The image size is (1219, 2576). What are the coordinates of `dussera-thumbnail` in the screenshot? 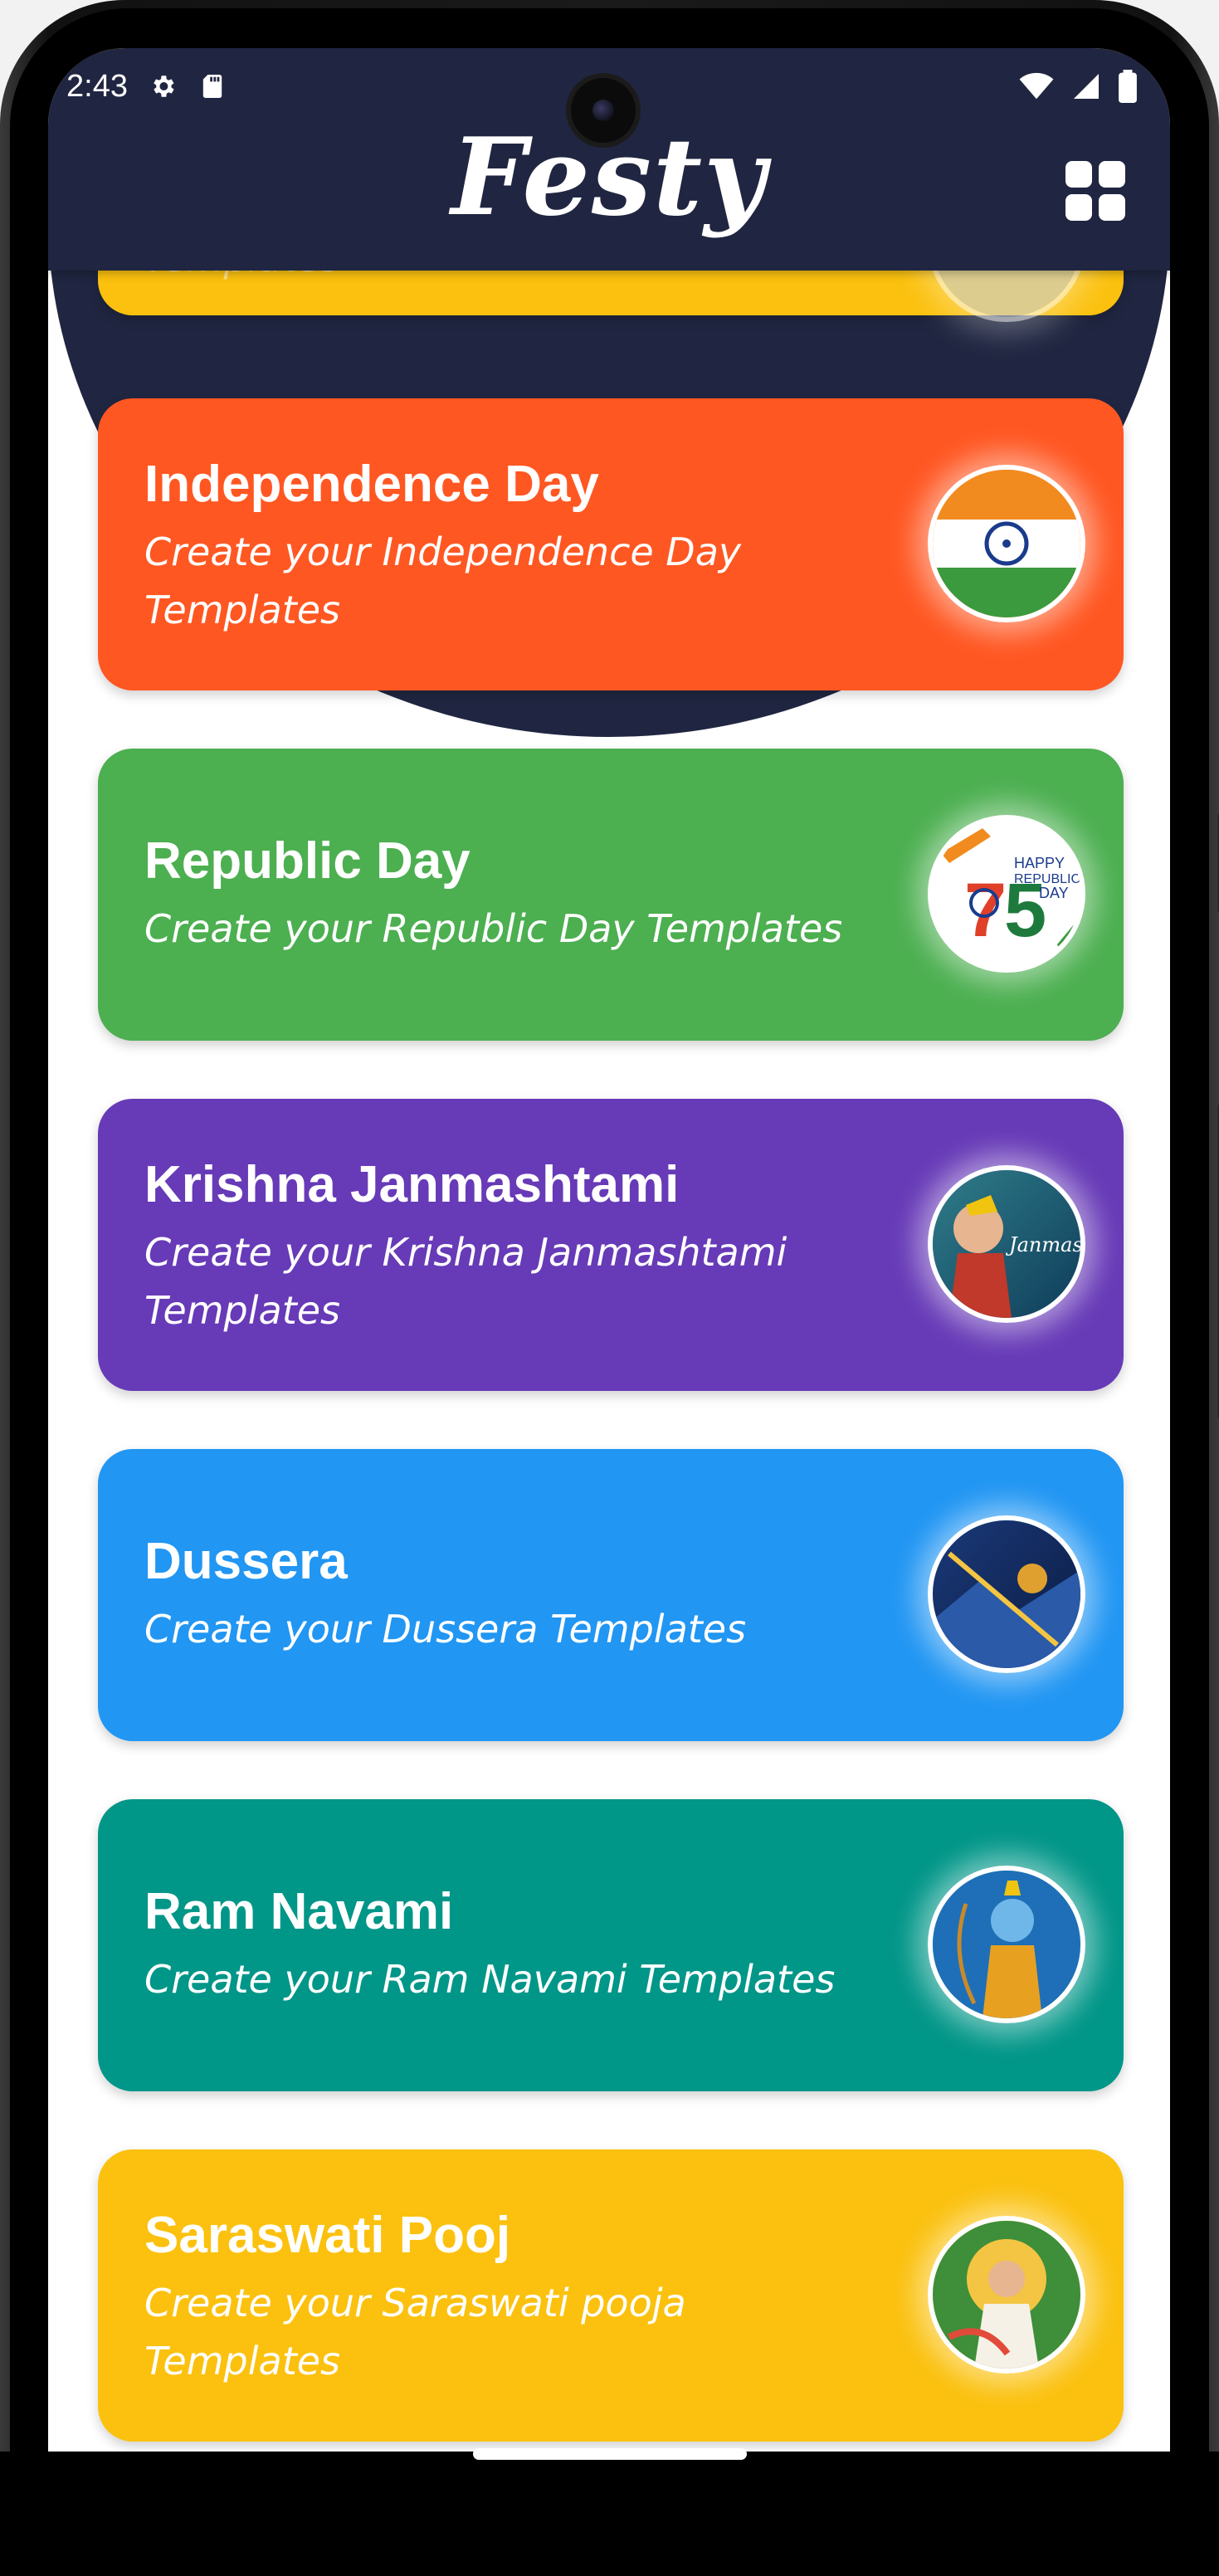 It's located at (1007, 1594).